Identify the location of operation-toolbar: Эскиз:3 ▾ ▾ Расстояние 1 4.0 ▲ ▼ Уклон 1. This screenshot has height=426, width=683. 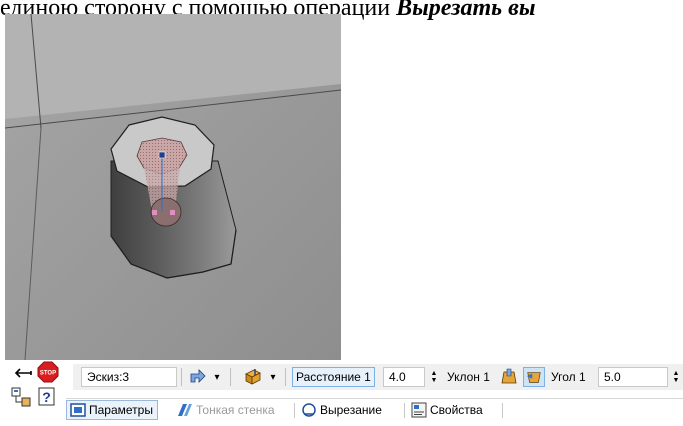
(378, 377).